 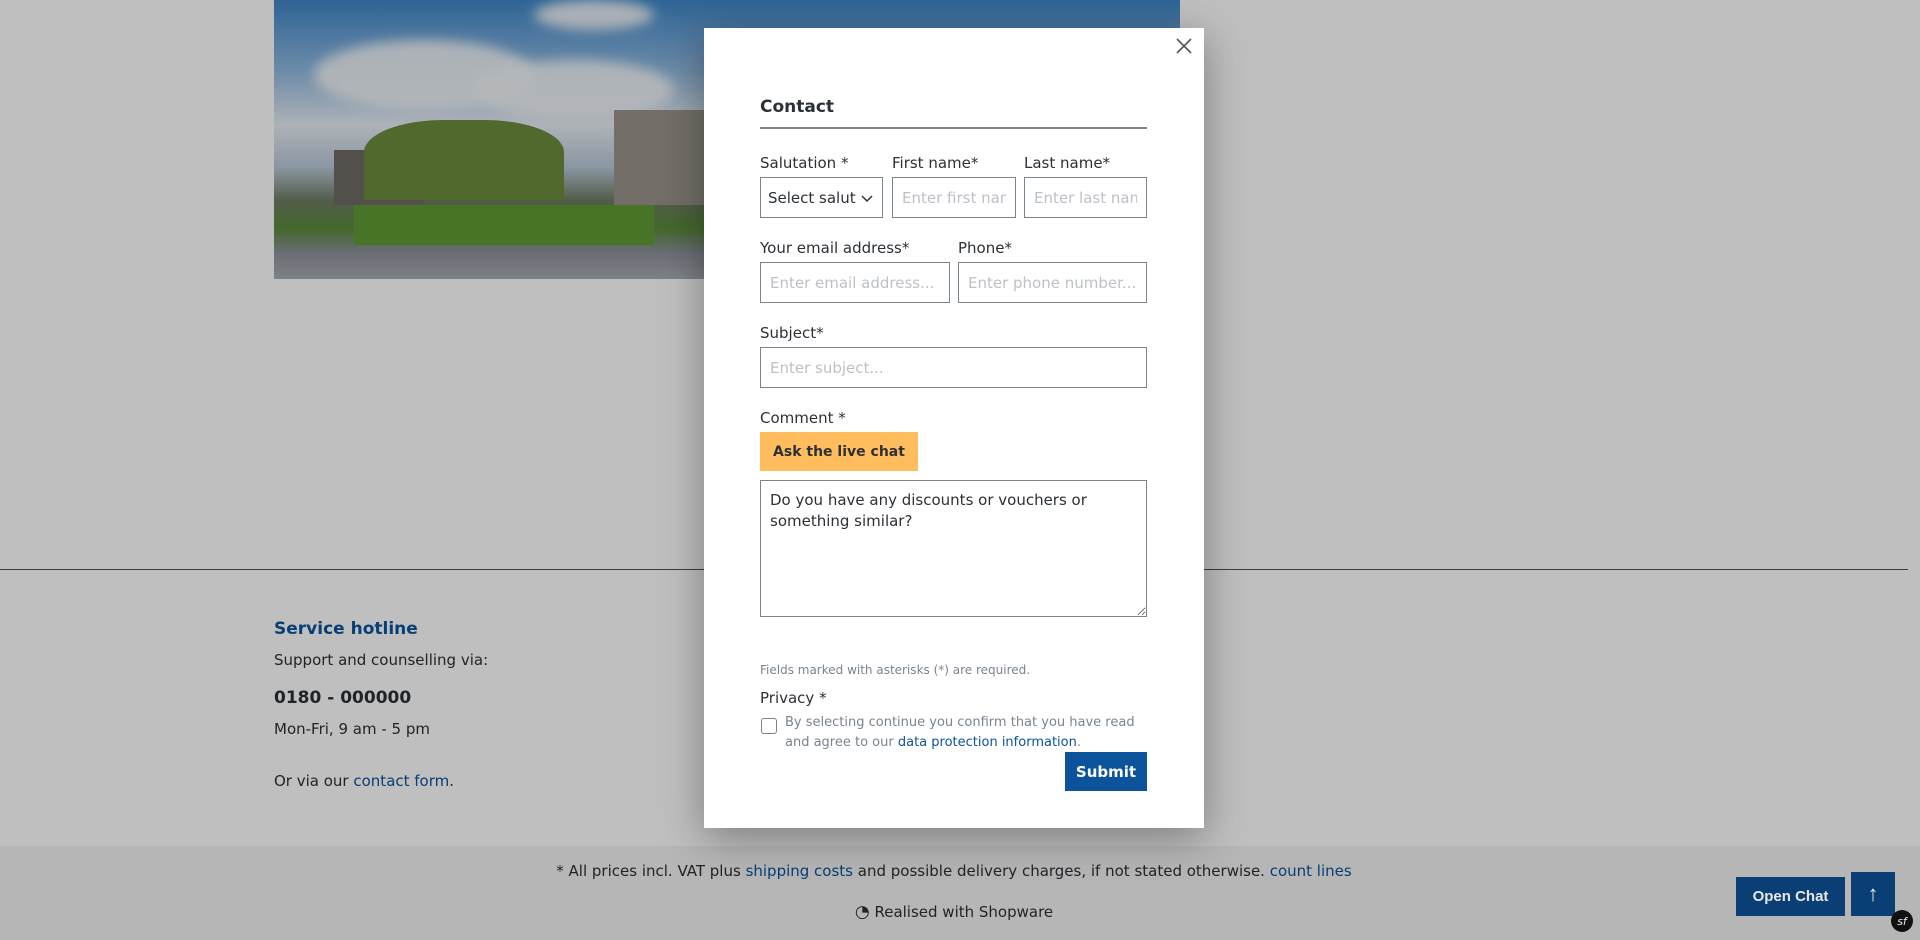 What do you see at coordinates (935, 163) in the screenshot?
I see `first-name-label: First name*` at bounding box center [935, 163].